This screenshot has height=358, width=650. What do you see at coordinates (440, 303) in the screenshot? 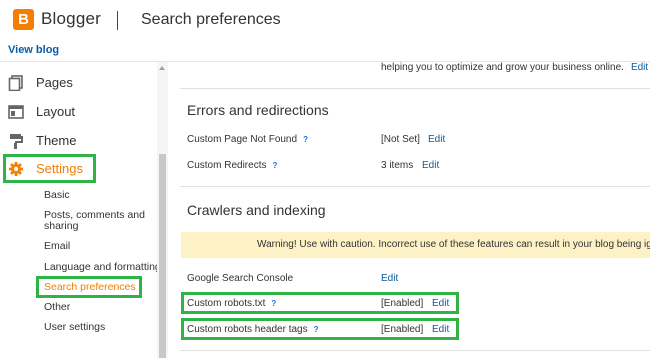
I see `custom-robots-txt-edit: Edit` at bounding box center [440, 303].